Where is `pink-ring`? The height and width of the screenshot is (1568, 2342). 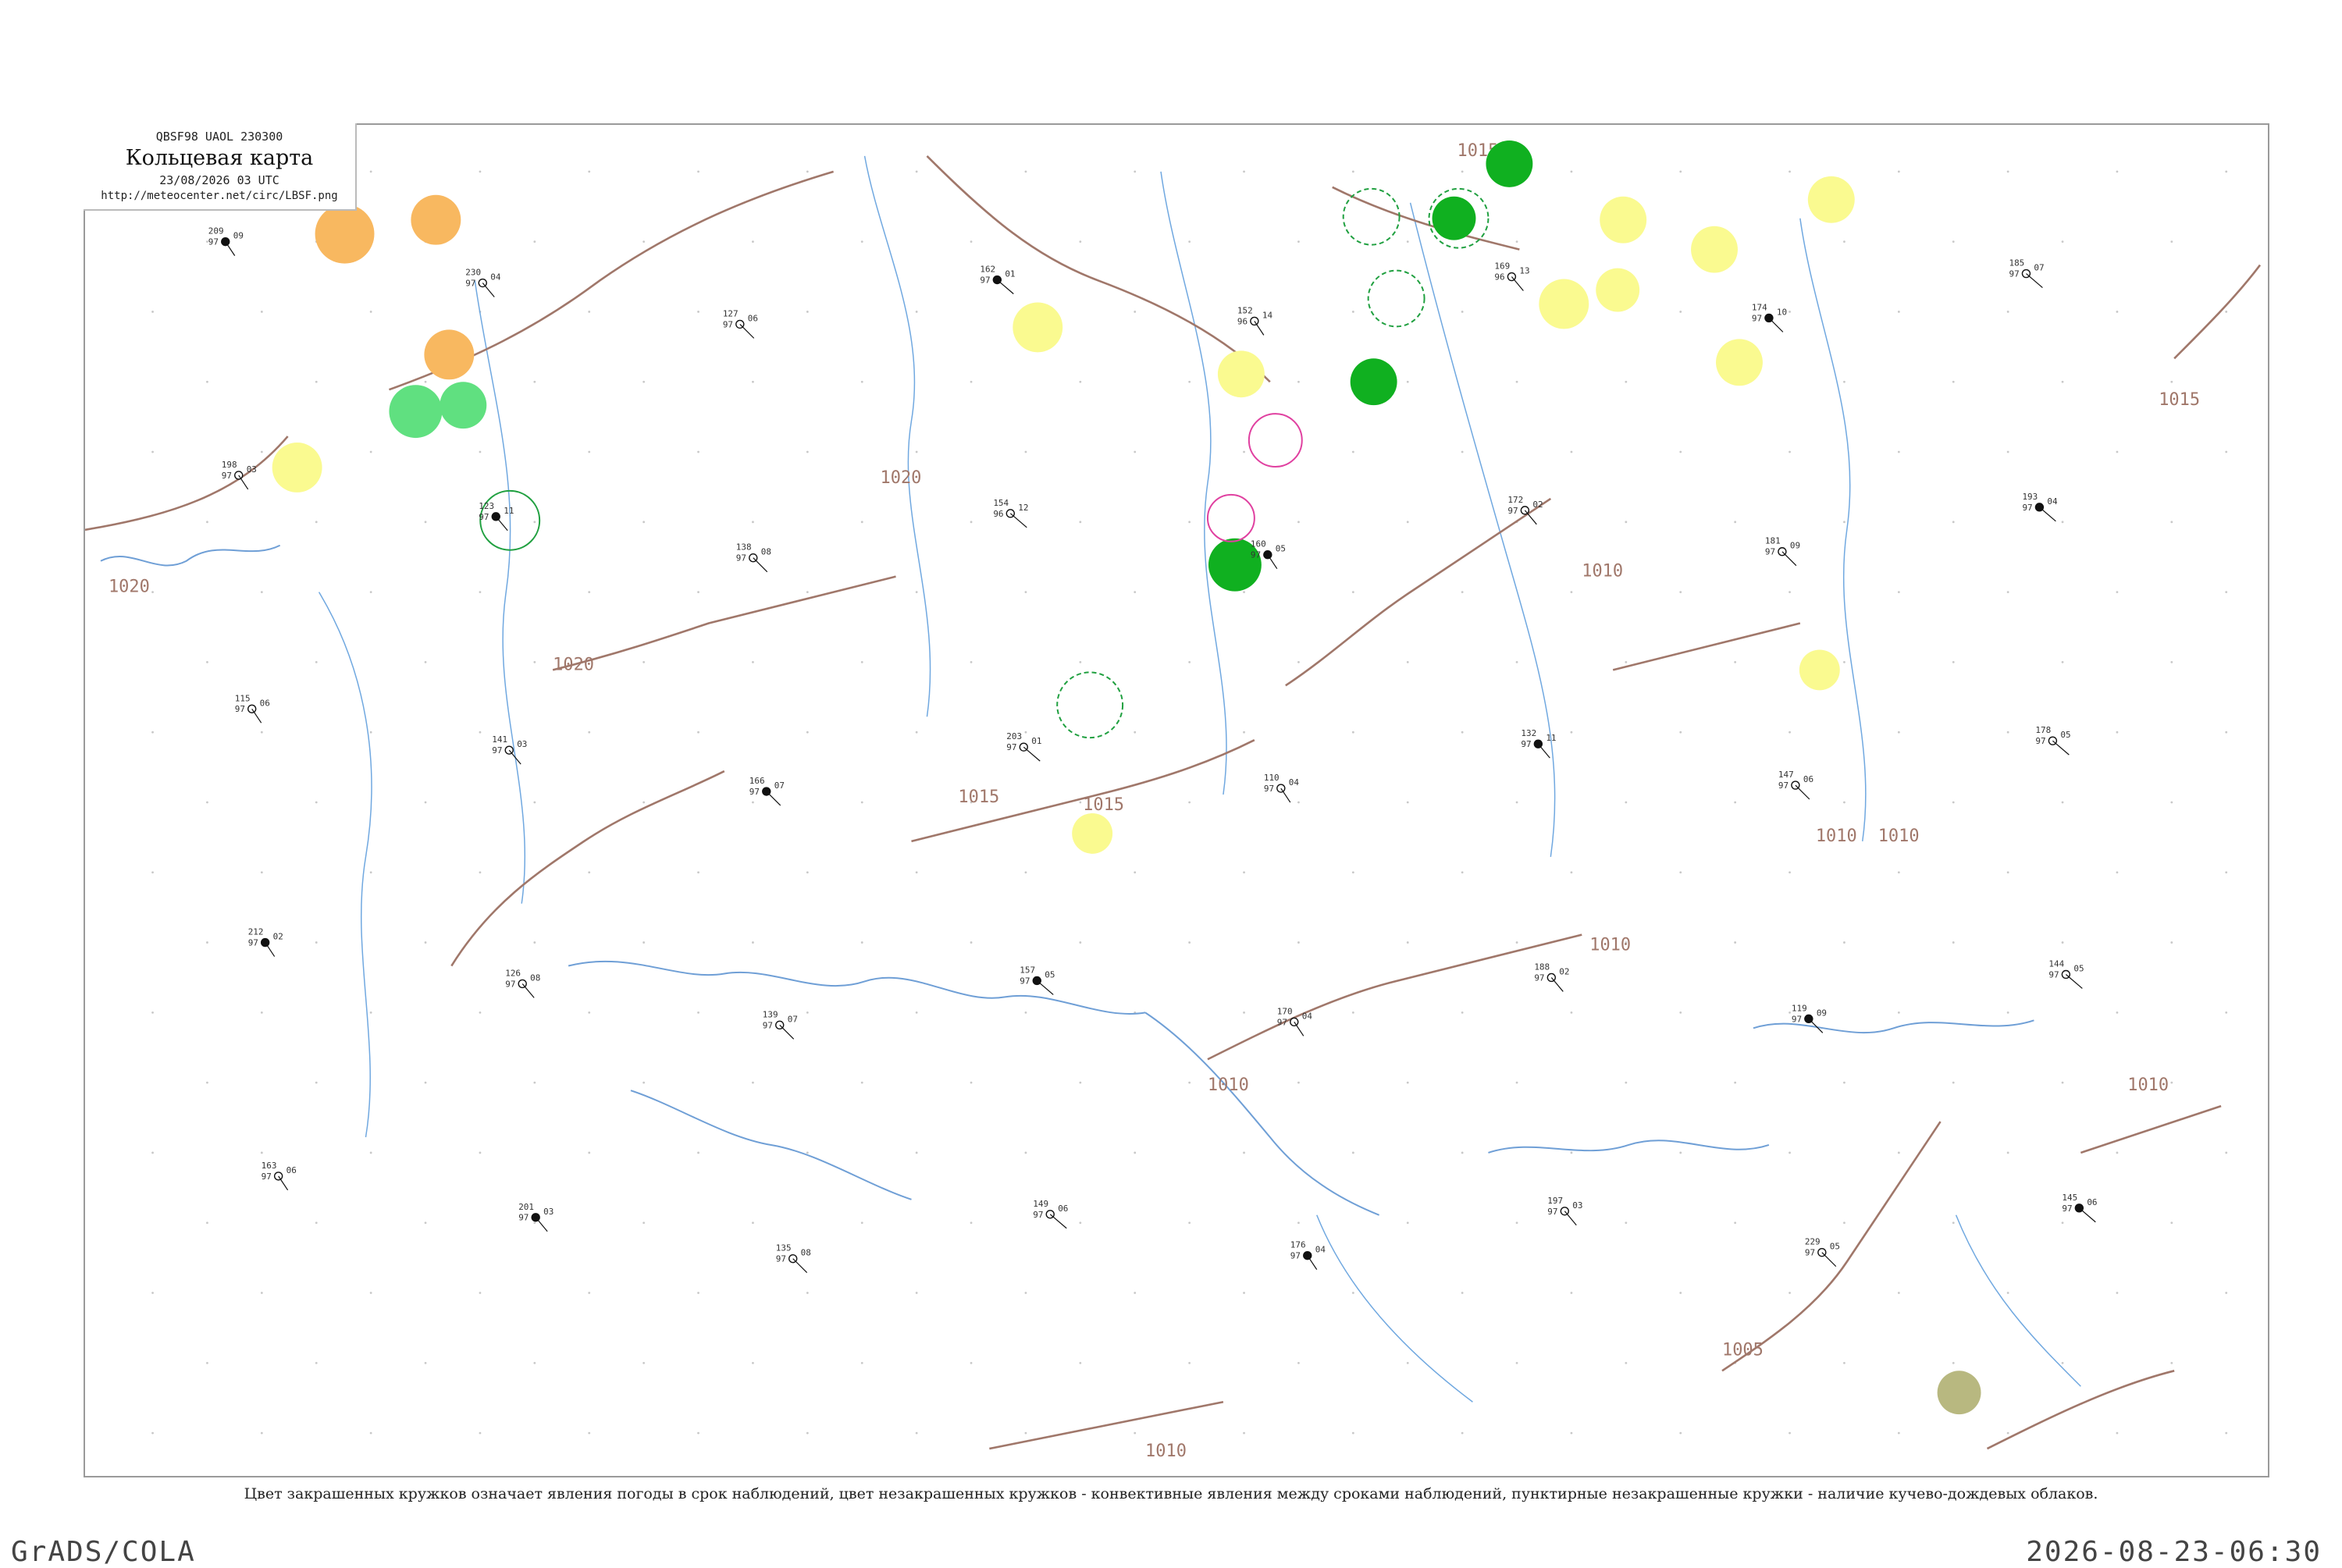
pink-ring is located at coordinates (1230, 517).